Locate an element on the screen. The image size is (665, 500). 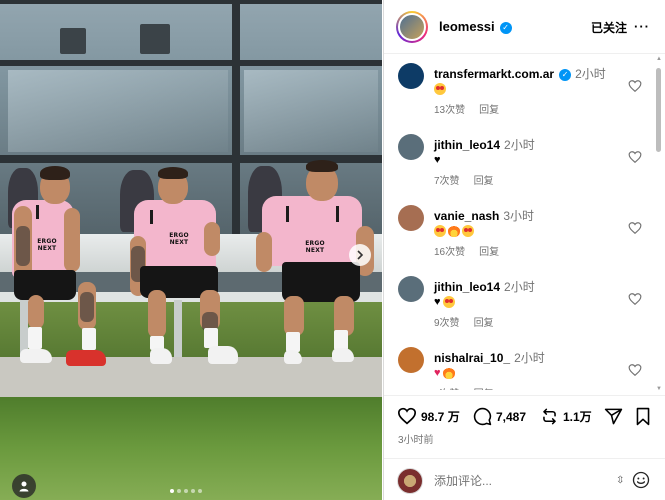
author-username: leomessi ✓ is located at coordinates (475, 26).